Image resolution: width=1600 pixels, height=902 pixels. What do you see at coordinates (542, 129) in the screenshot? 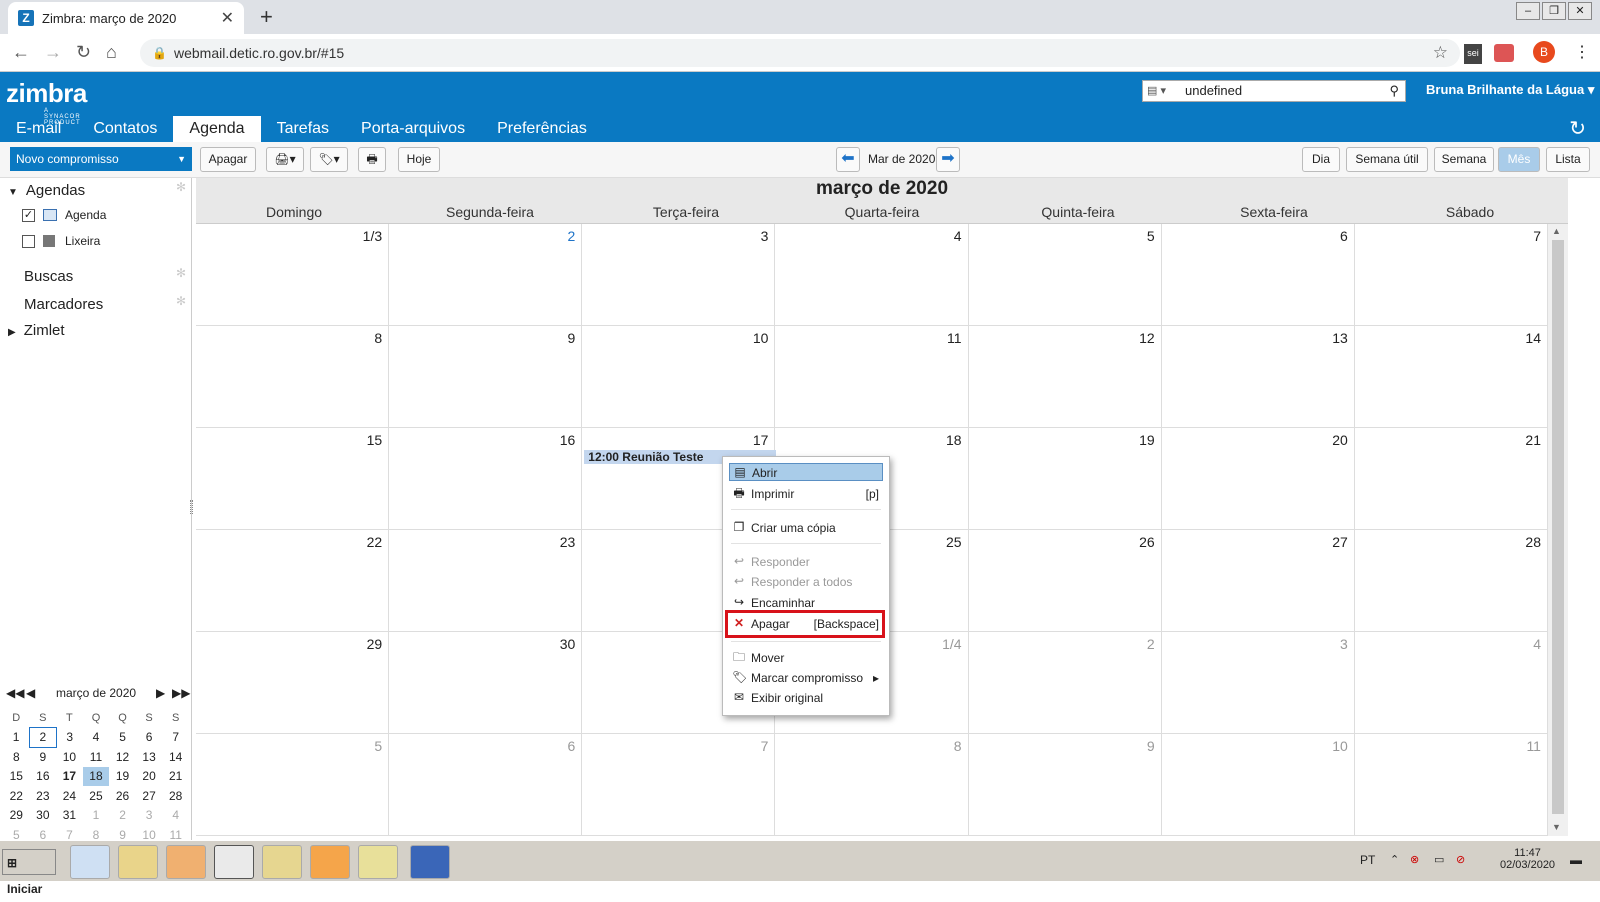
I see `tab-preferencias: Preferências` at bounding box center [542, 129].